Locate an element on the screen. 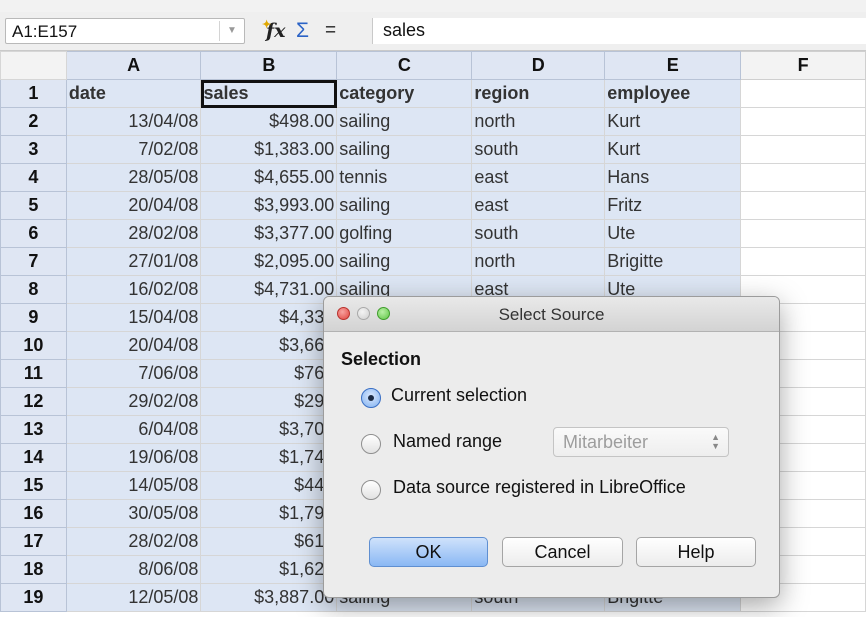  table-cell: $3,993.00 is located at coordinates (269, 205).